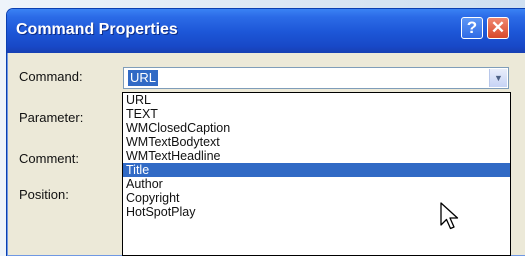  What do you see at coordinates (51, 76) in the screenshot?
I see `command-label: Command:` at bounding box center [51, 76].